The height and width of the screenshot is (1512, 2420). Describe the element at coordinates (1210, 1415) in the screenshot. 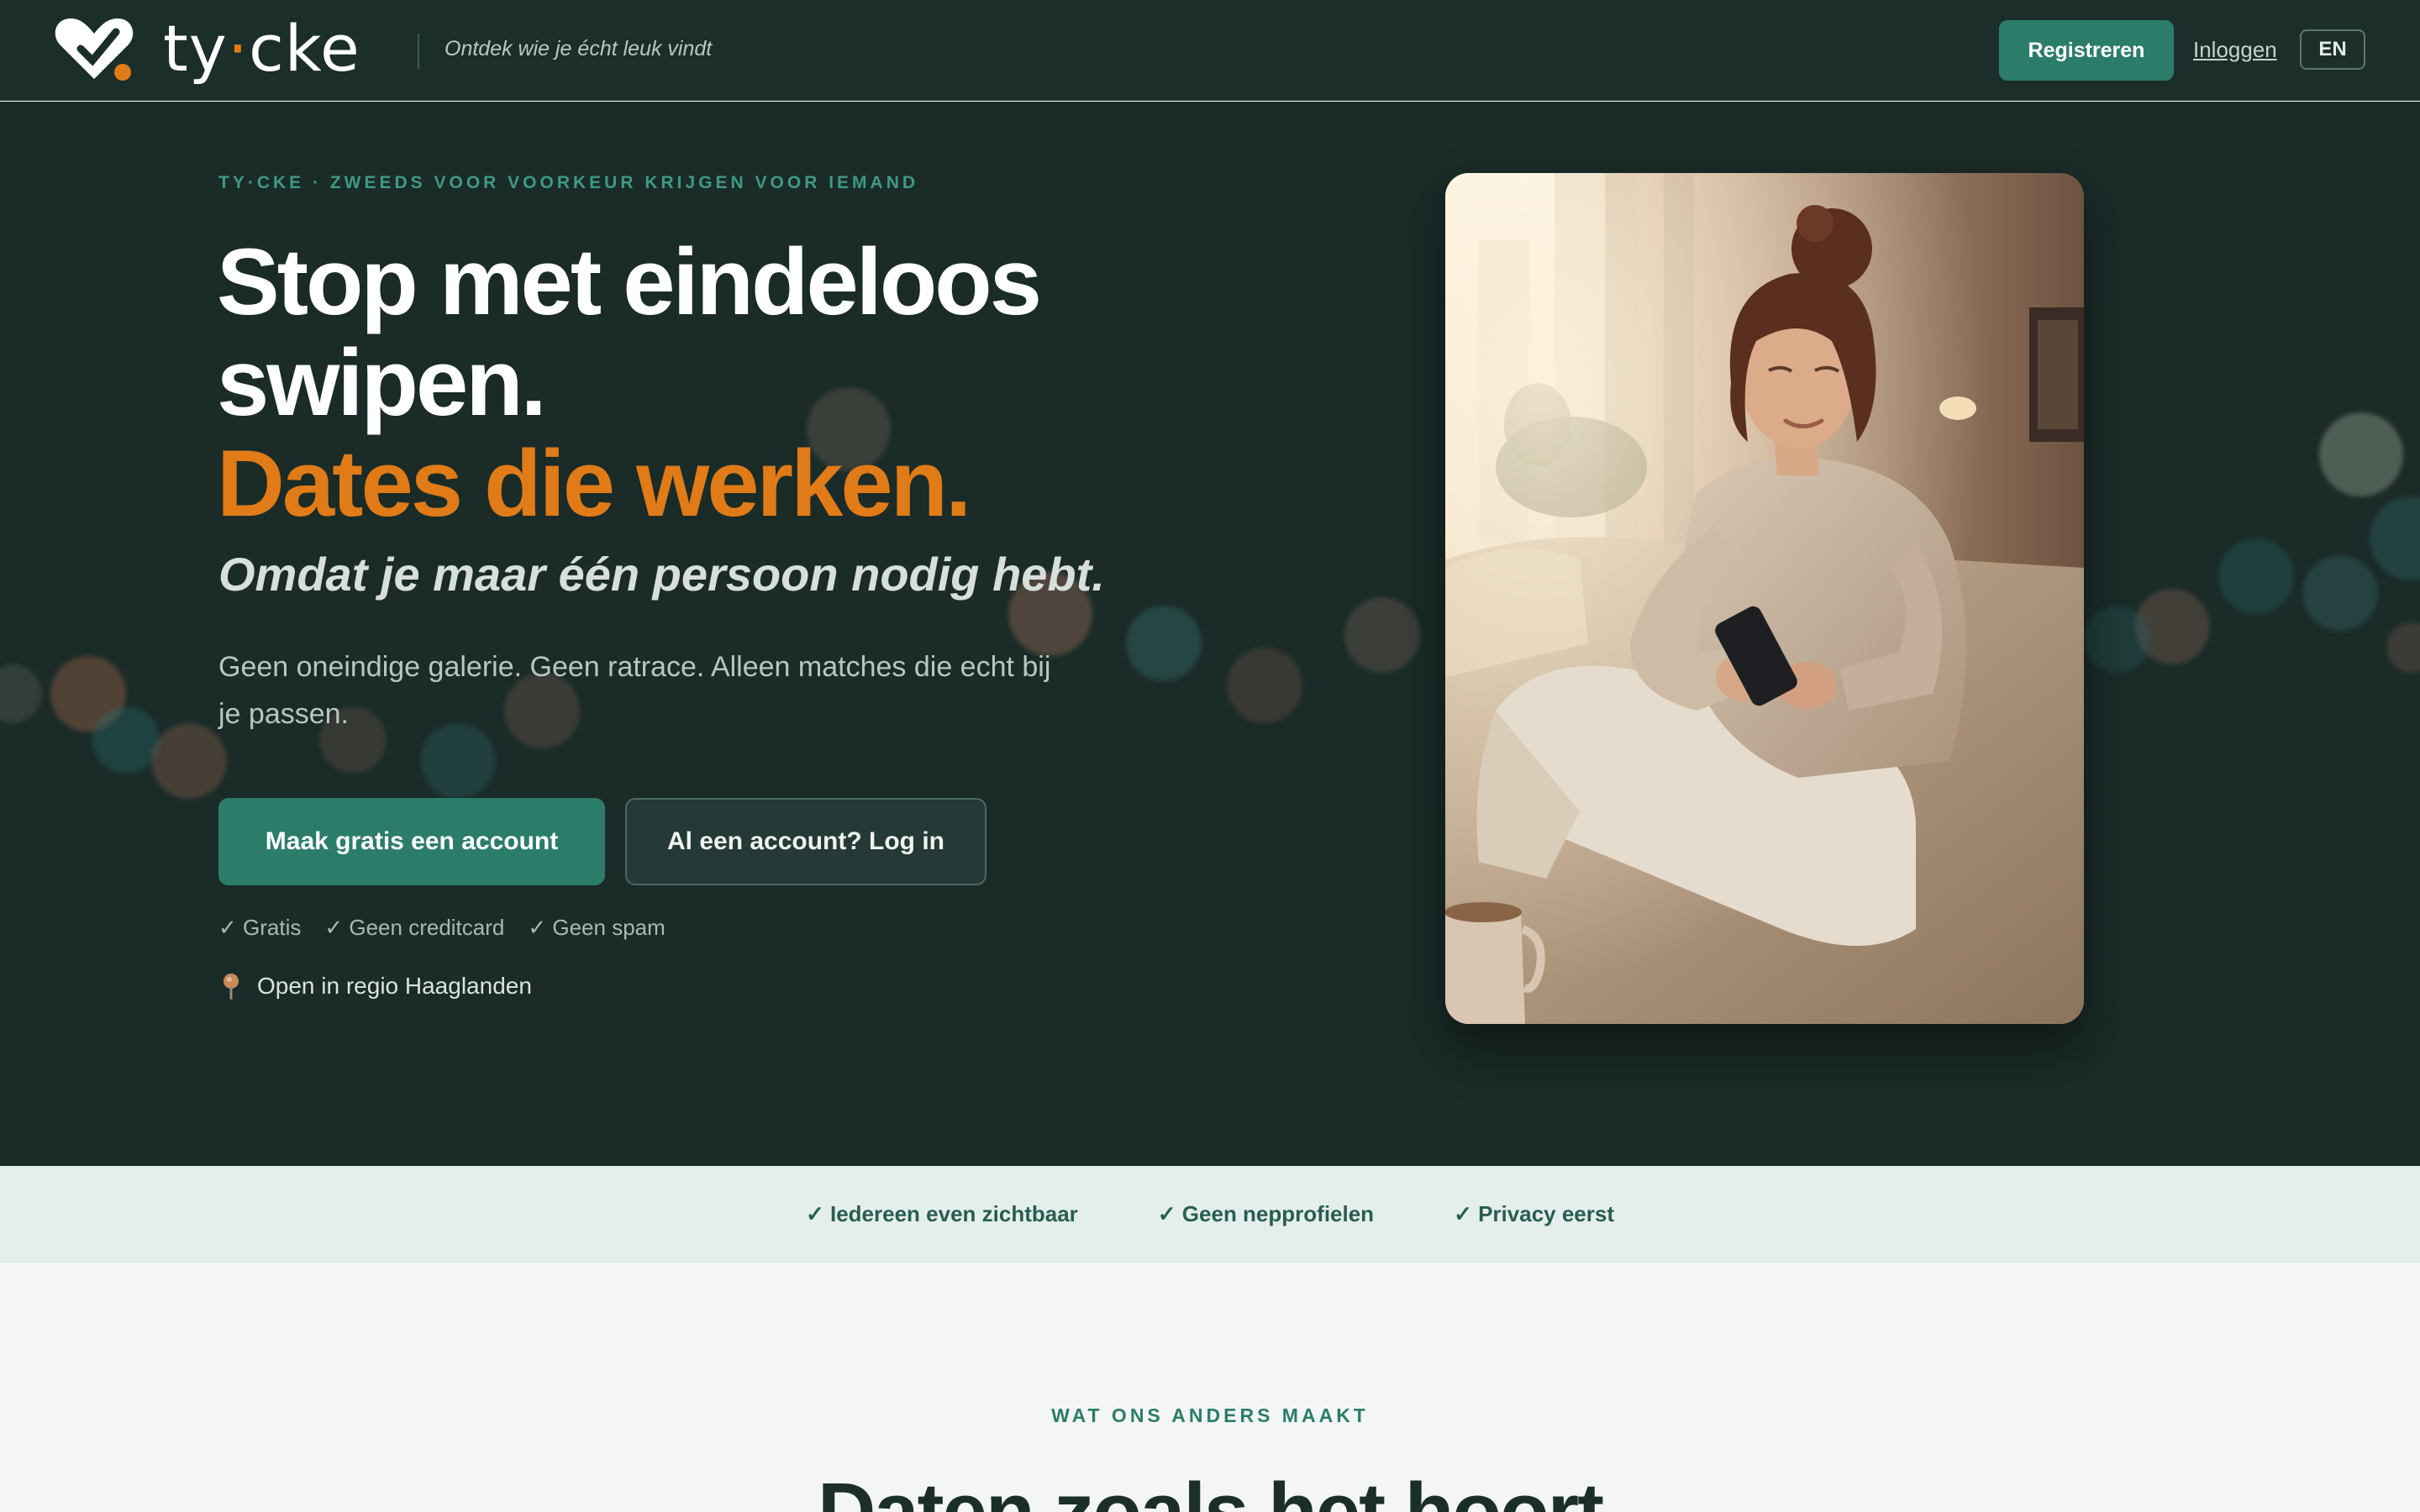

I see `section-eyebrow: WAT ONS ANDERS MAAKT` at that location.